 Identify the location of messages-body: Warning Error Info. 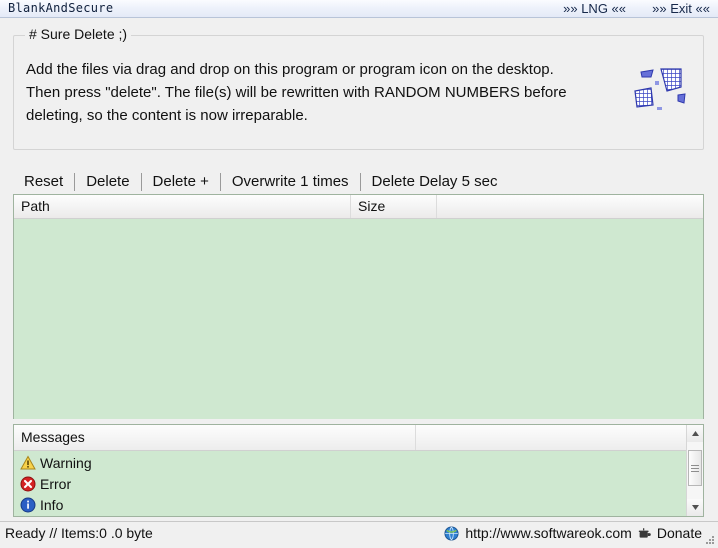
(350, 483).